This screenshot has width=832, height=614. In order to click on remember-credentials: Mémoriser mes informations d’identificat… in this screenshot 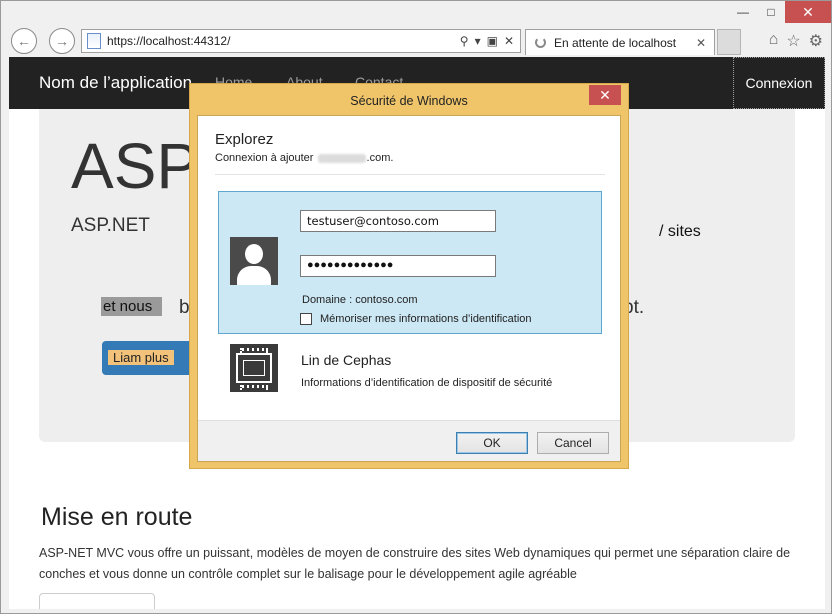, I will do `click(416, 319)`.